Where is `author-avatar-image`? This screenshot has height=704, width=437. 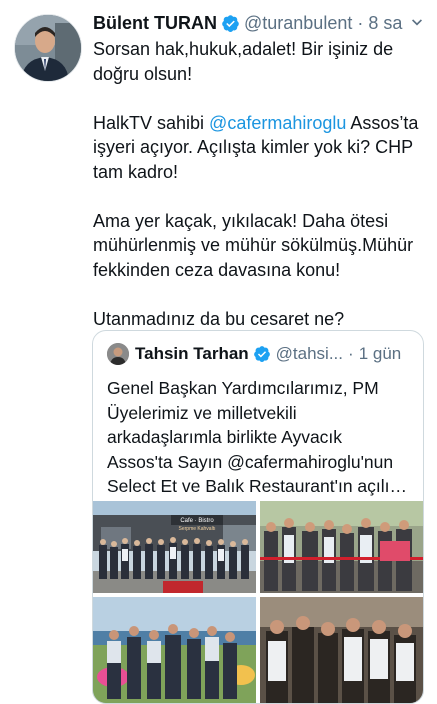
author-avatar-image is located at coordinates (48, 48).